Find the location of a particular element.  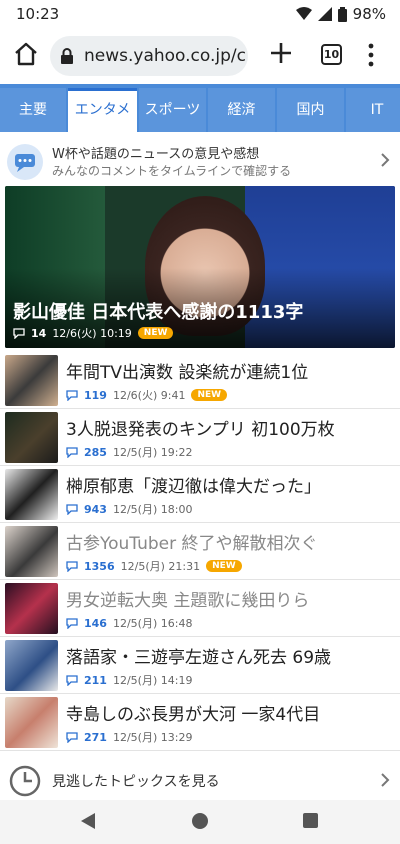

article-meta: 146 12/5(月) 16:48 is located at coordinates (129, 623).